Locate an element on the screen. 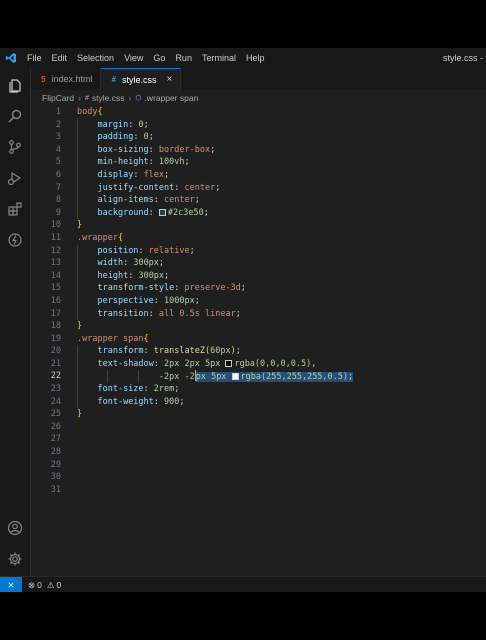 The width and height of the screenshot is (486, 640). tab-style-css: # style.css × is located at coordinates (141, 79).